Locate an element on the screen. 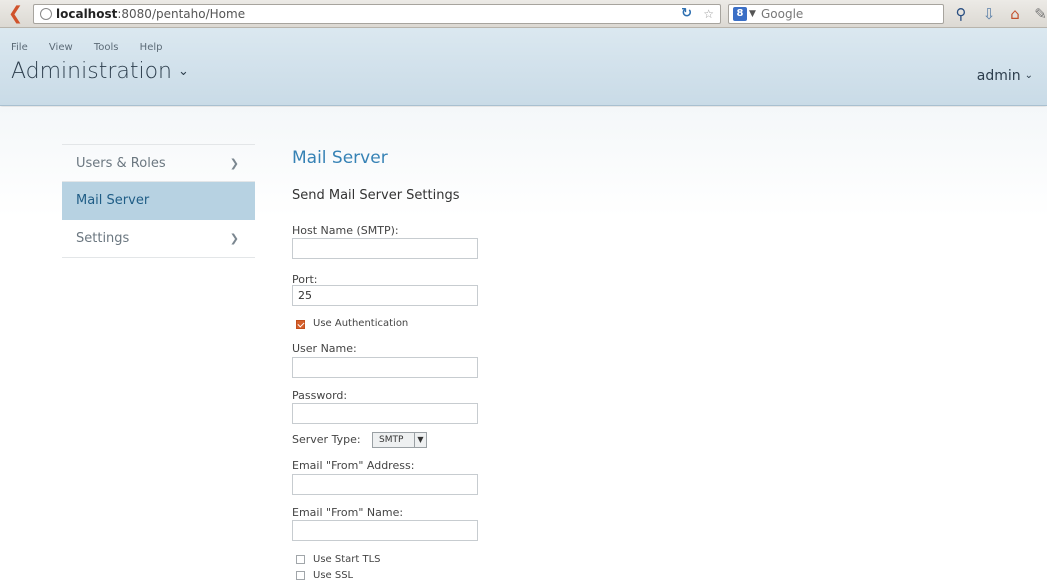 The height and width of the screenshot is (583, 1047). search-placeholder: Google is located at coordinates (782, 14).